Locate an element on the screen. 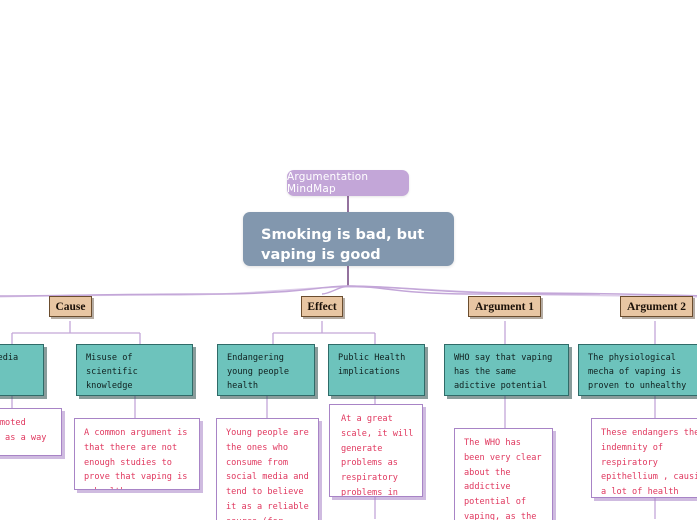 The image size is (697, 520). branch-social-media: l Media is located at coordinates (22, 370).